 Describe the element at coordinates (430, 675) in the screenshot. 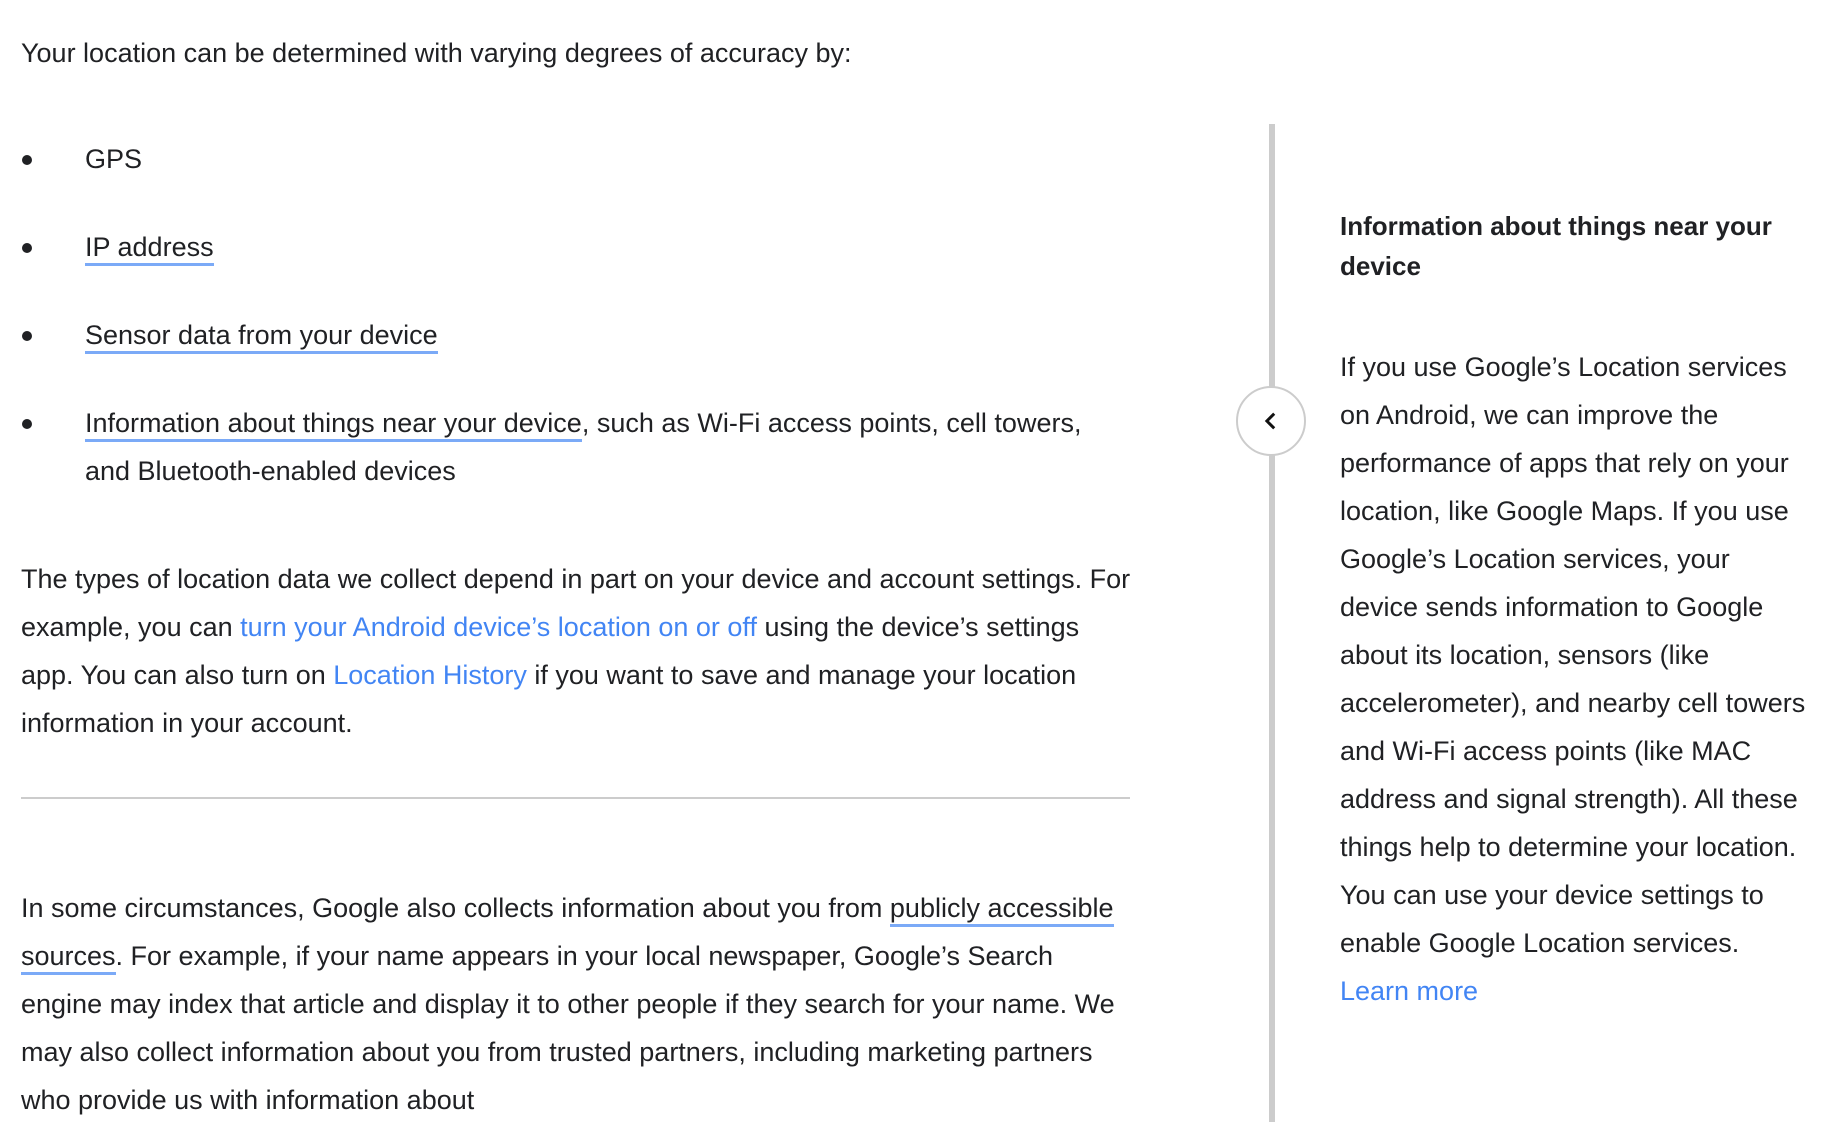

I see `location-history-link: Location History` at that location.